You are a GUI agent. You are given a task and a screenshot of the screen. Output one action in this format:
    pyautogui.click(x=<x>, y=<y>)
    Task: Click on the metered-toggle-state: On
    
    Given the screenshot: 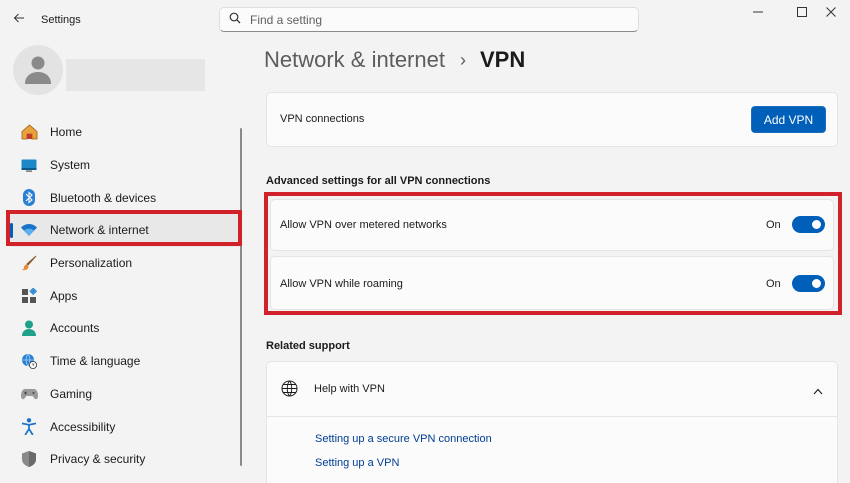 What is the action you would take?
    pyautogui.click(x=773, y=225)
    